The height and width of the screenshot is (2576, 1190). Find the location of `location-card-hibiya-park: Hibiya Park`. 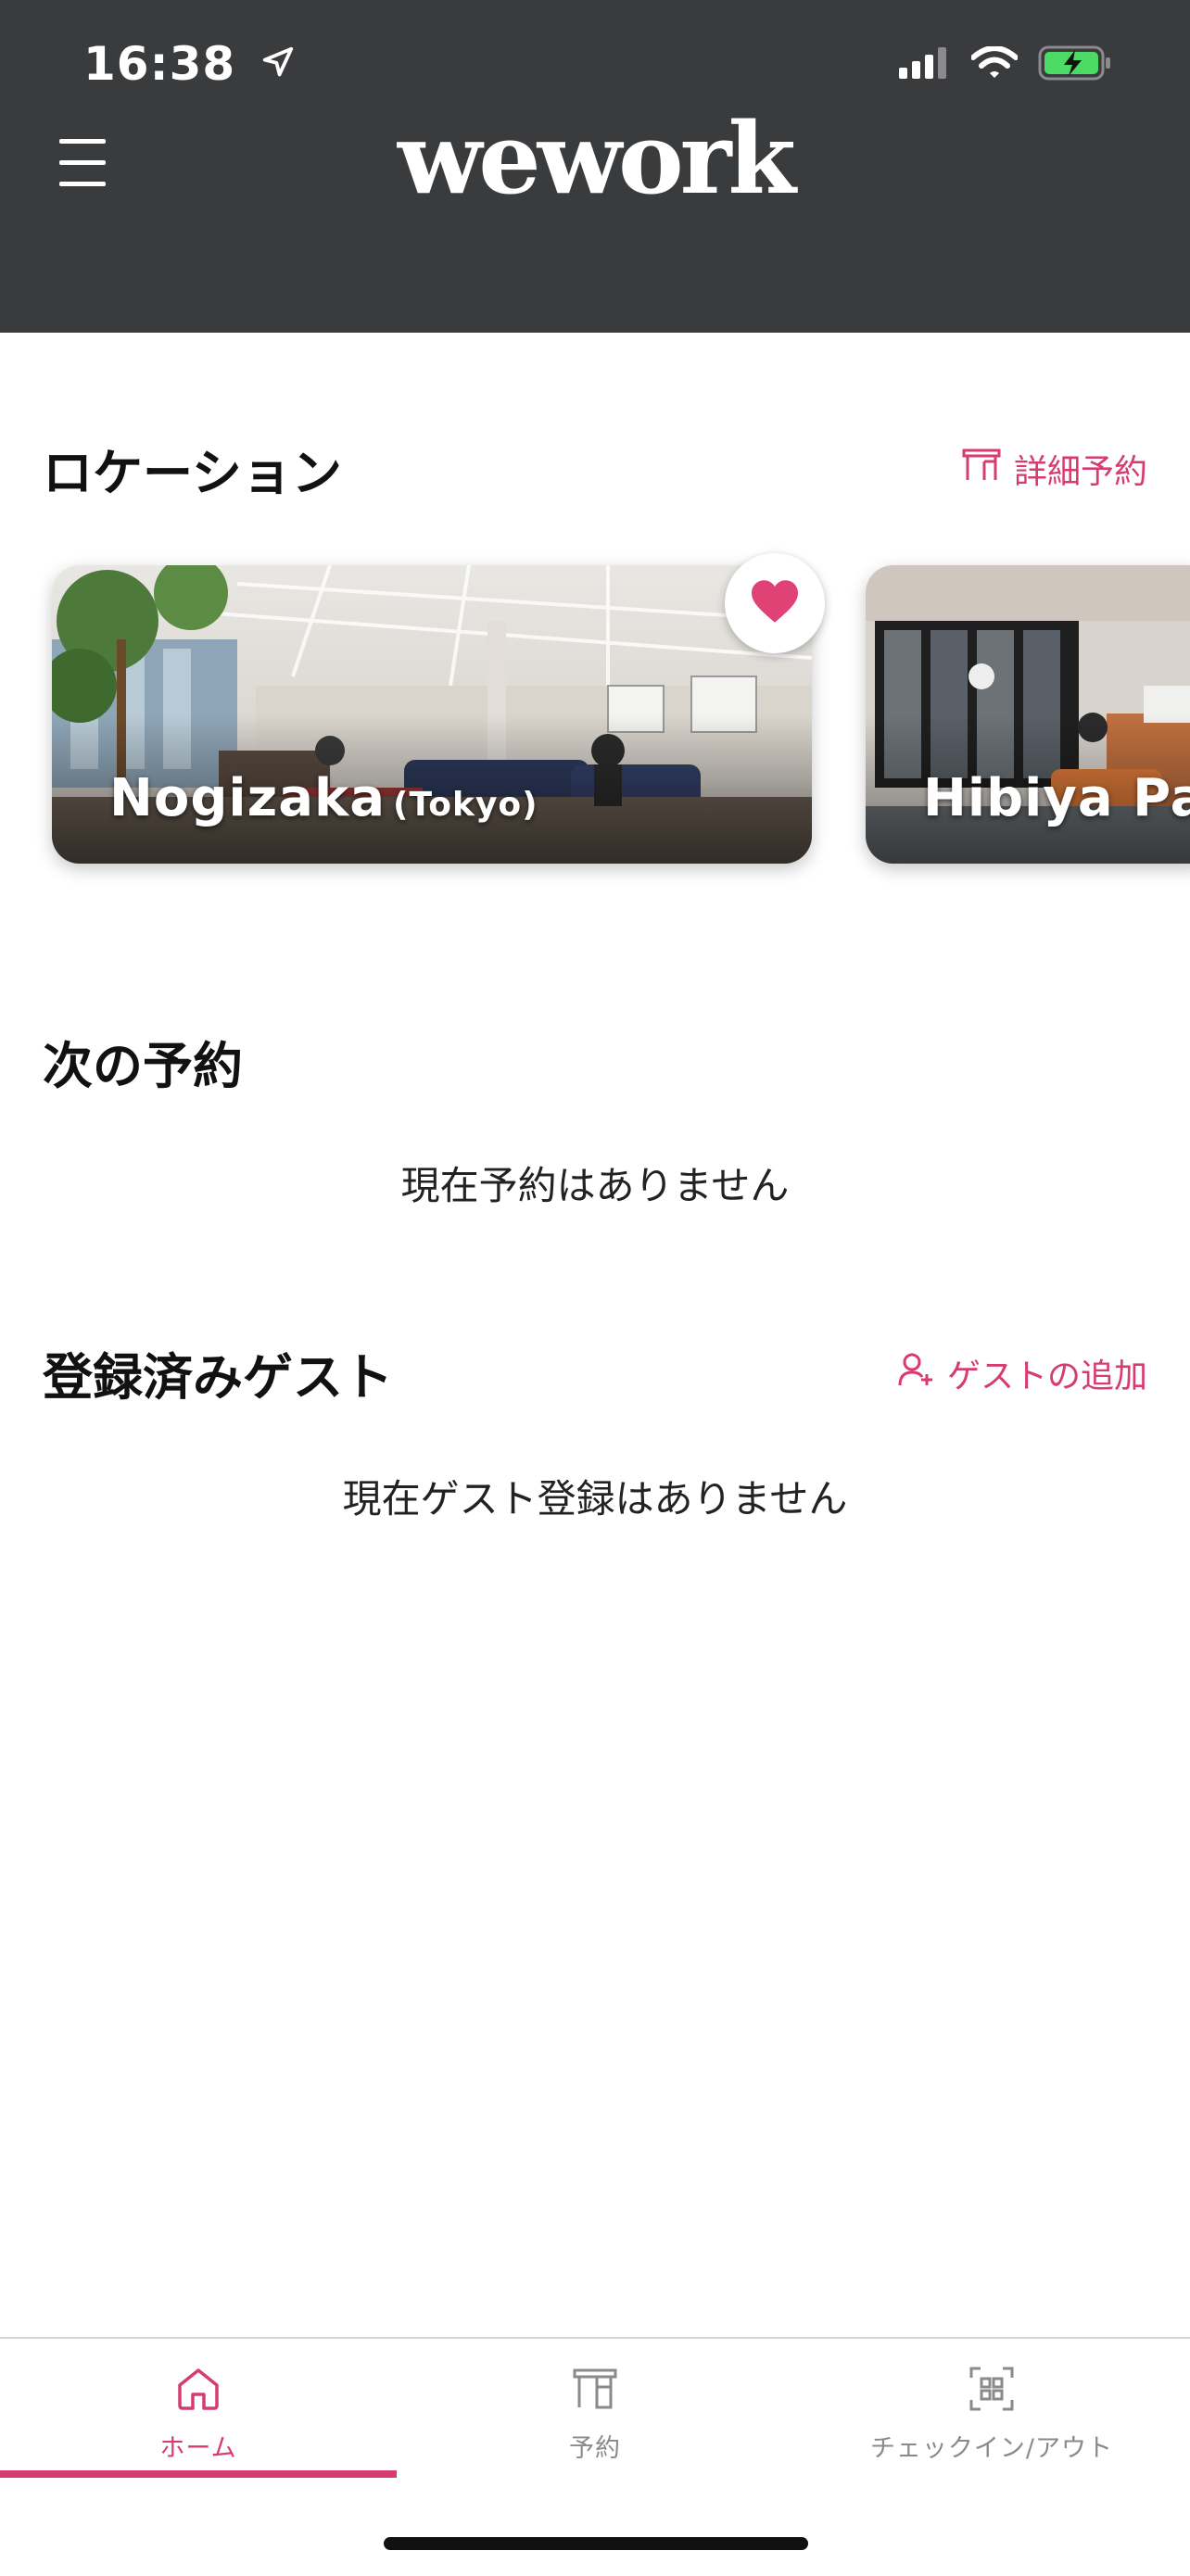

location-card-hibiya-park: Hibiya Park is located at coordinates (1028, 714).